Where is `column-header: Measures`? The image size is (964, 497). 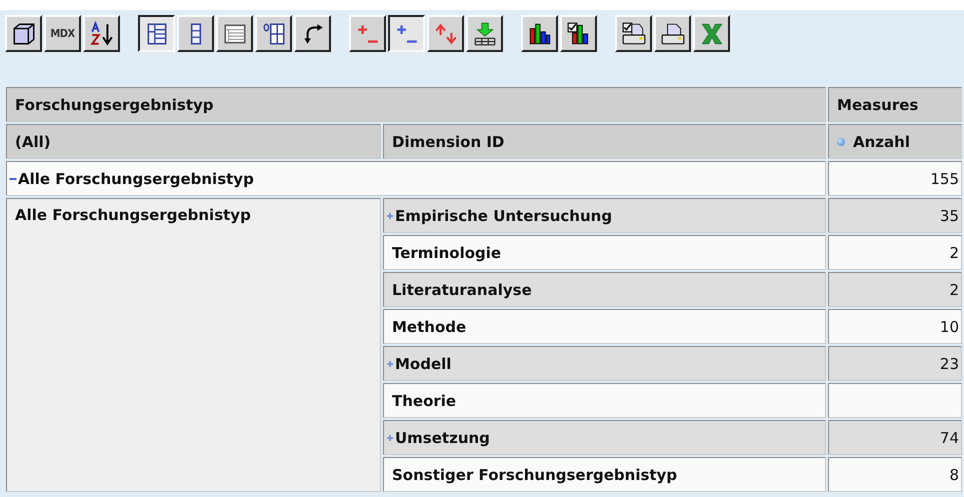
column-header: Measures is located at coordinates (895, 104).